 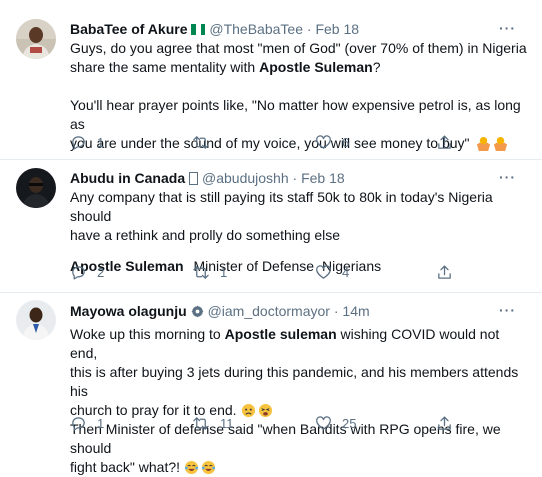 I want to click on display-name: Mayowa olagunju, so click(x=128, y=311).